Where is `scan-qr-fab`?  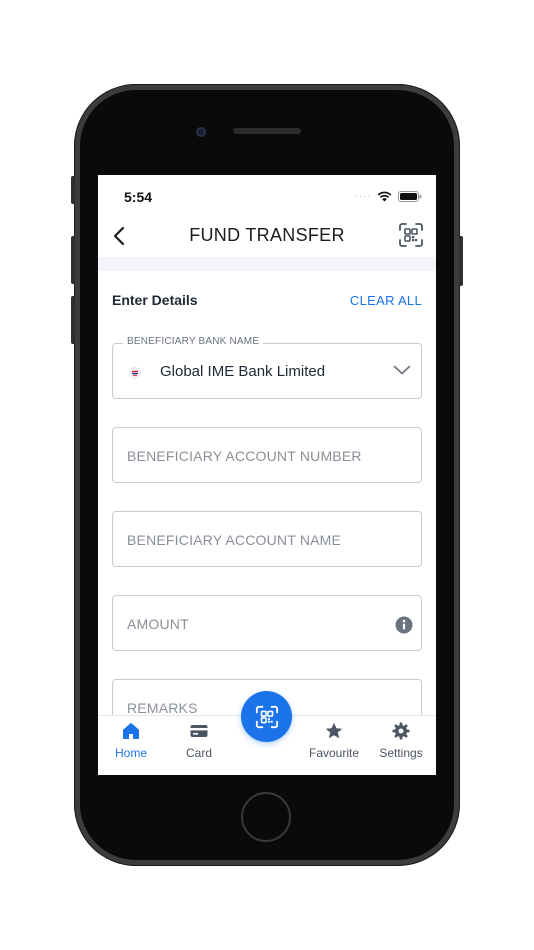 scan-qr-fab is located at coordinates (266, 716).